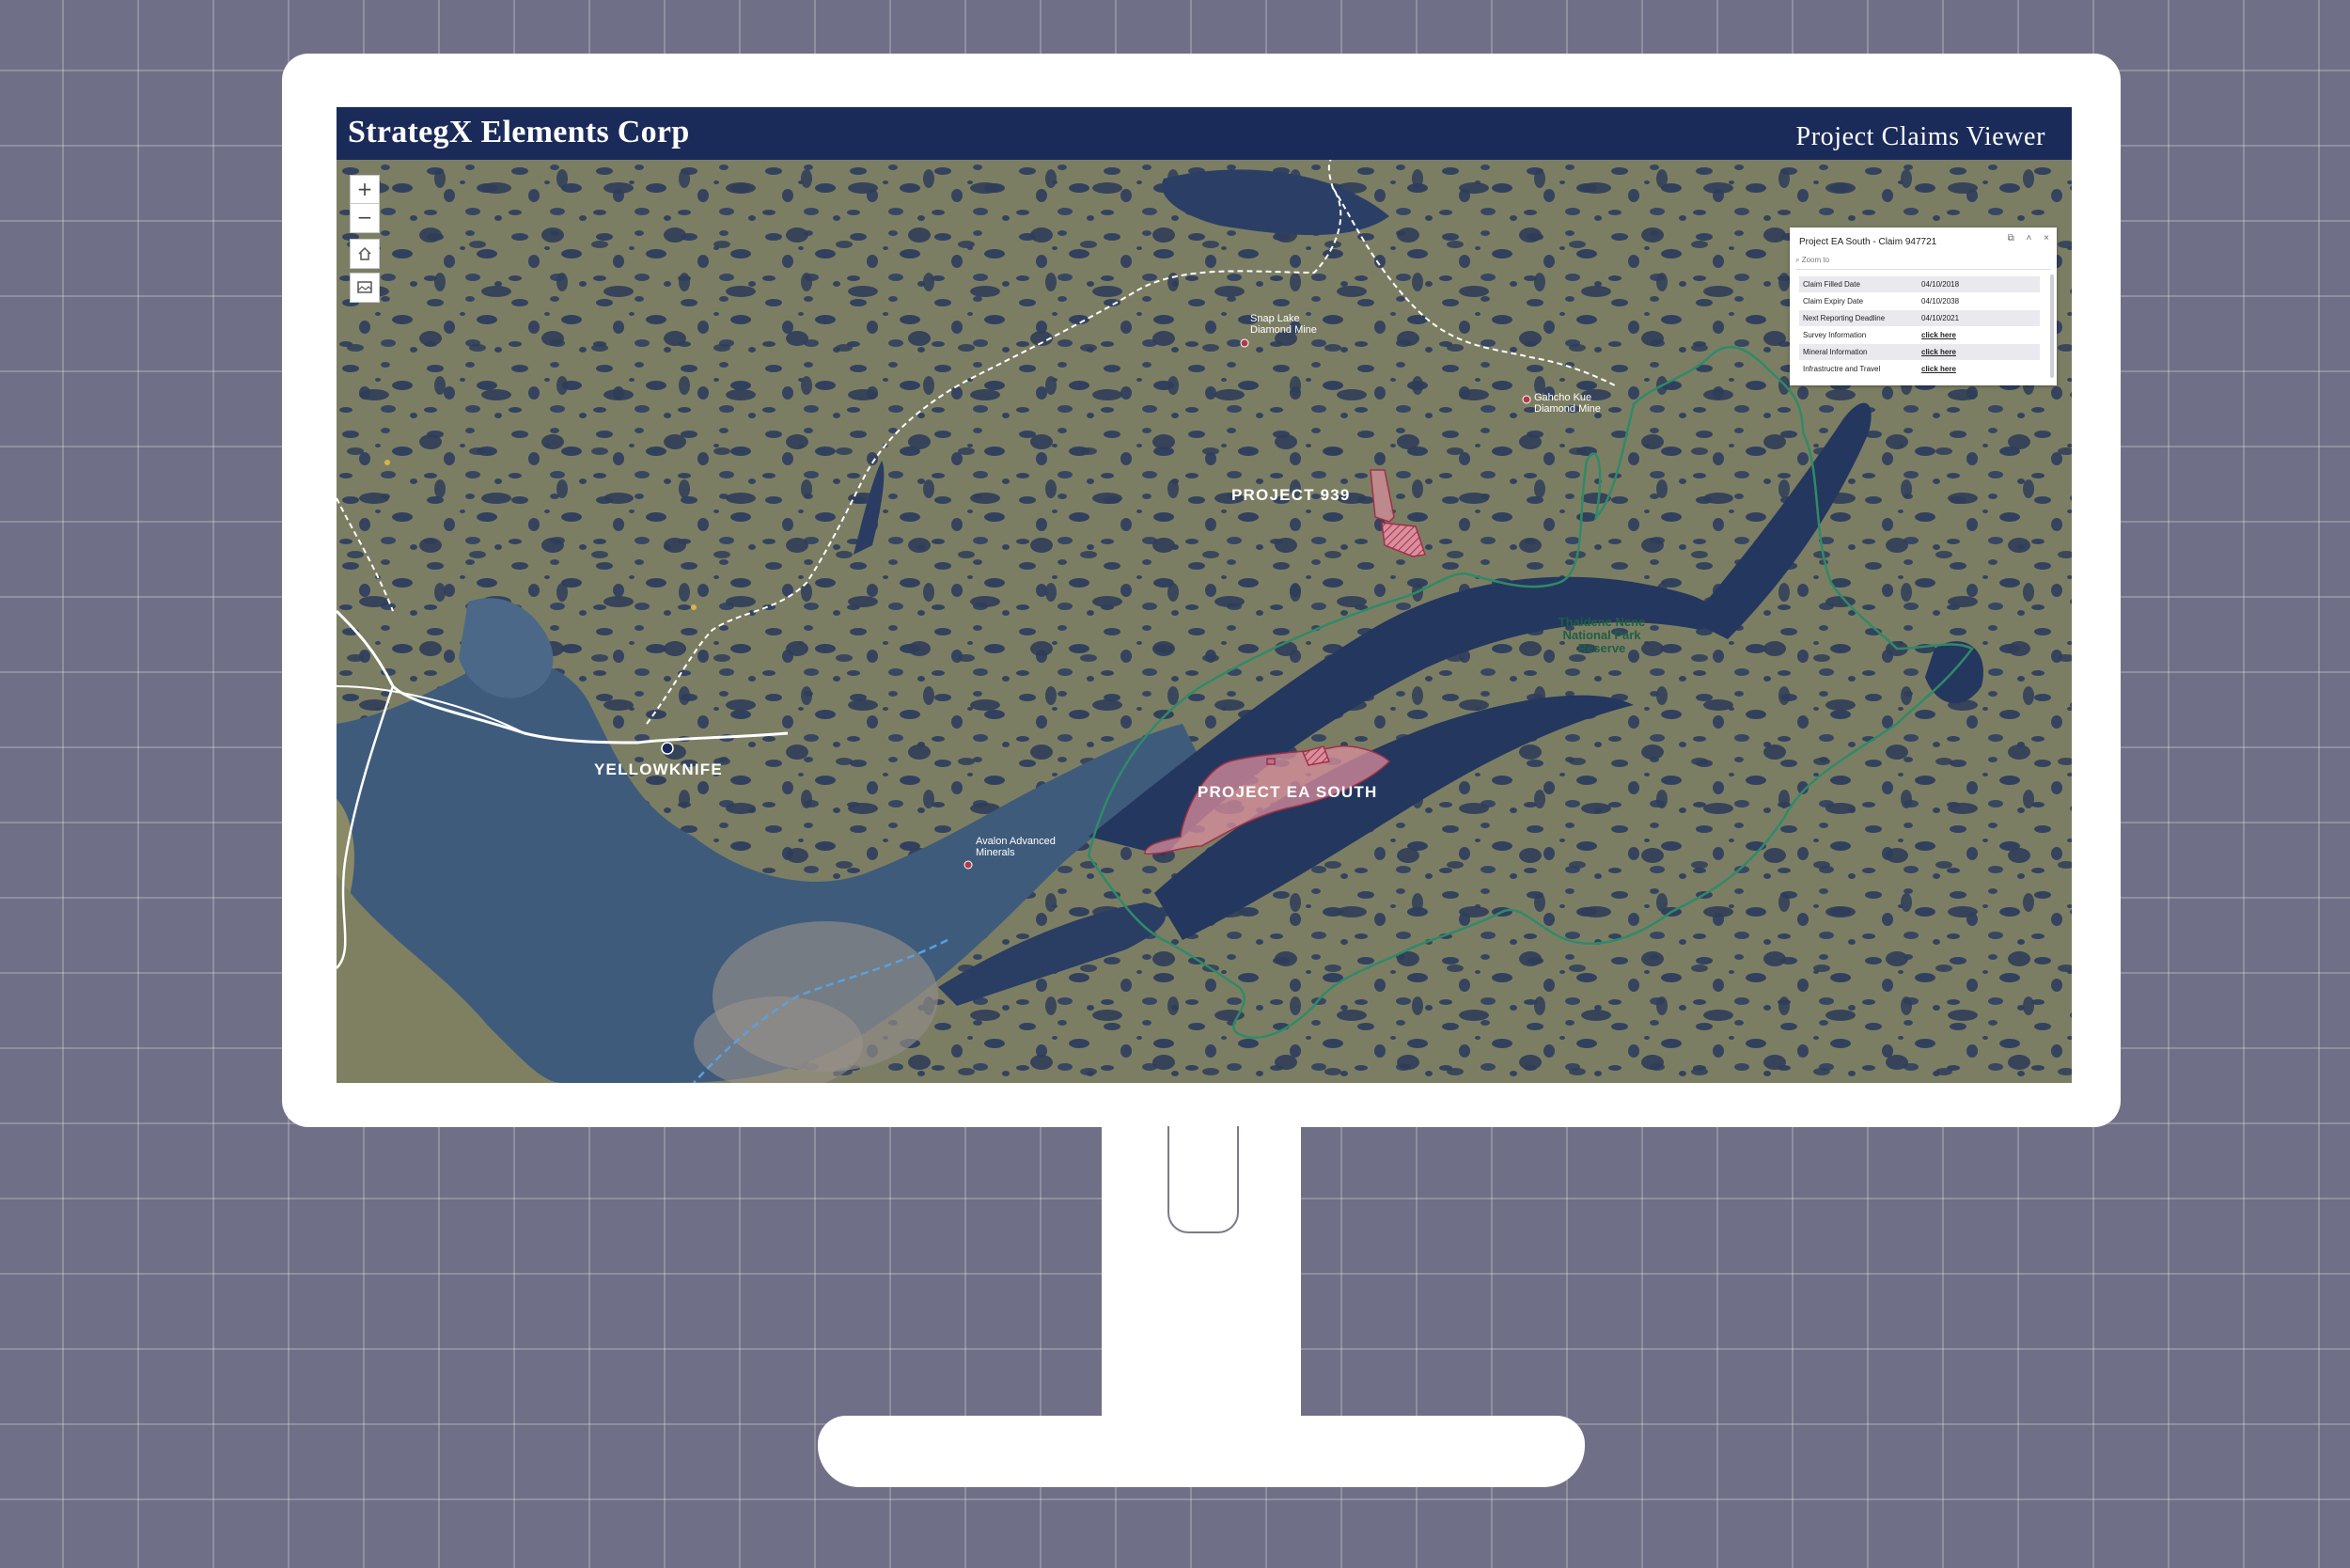 The image size is (2350, 1568). I want to click on table-row: Claim Filled Date 04/10/2018, so click(1919, 284).